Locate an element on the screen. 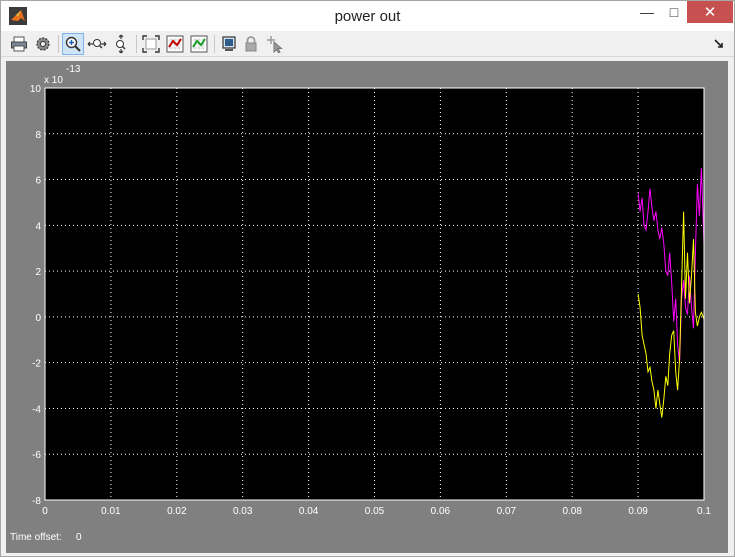 The height and width of the screenshot is (557, 735). signal-selection-icon is located at coordinates (275, 44).